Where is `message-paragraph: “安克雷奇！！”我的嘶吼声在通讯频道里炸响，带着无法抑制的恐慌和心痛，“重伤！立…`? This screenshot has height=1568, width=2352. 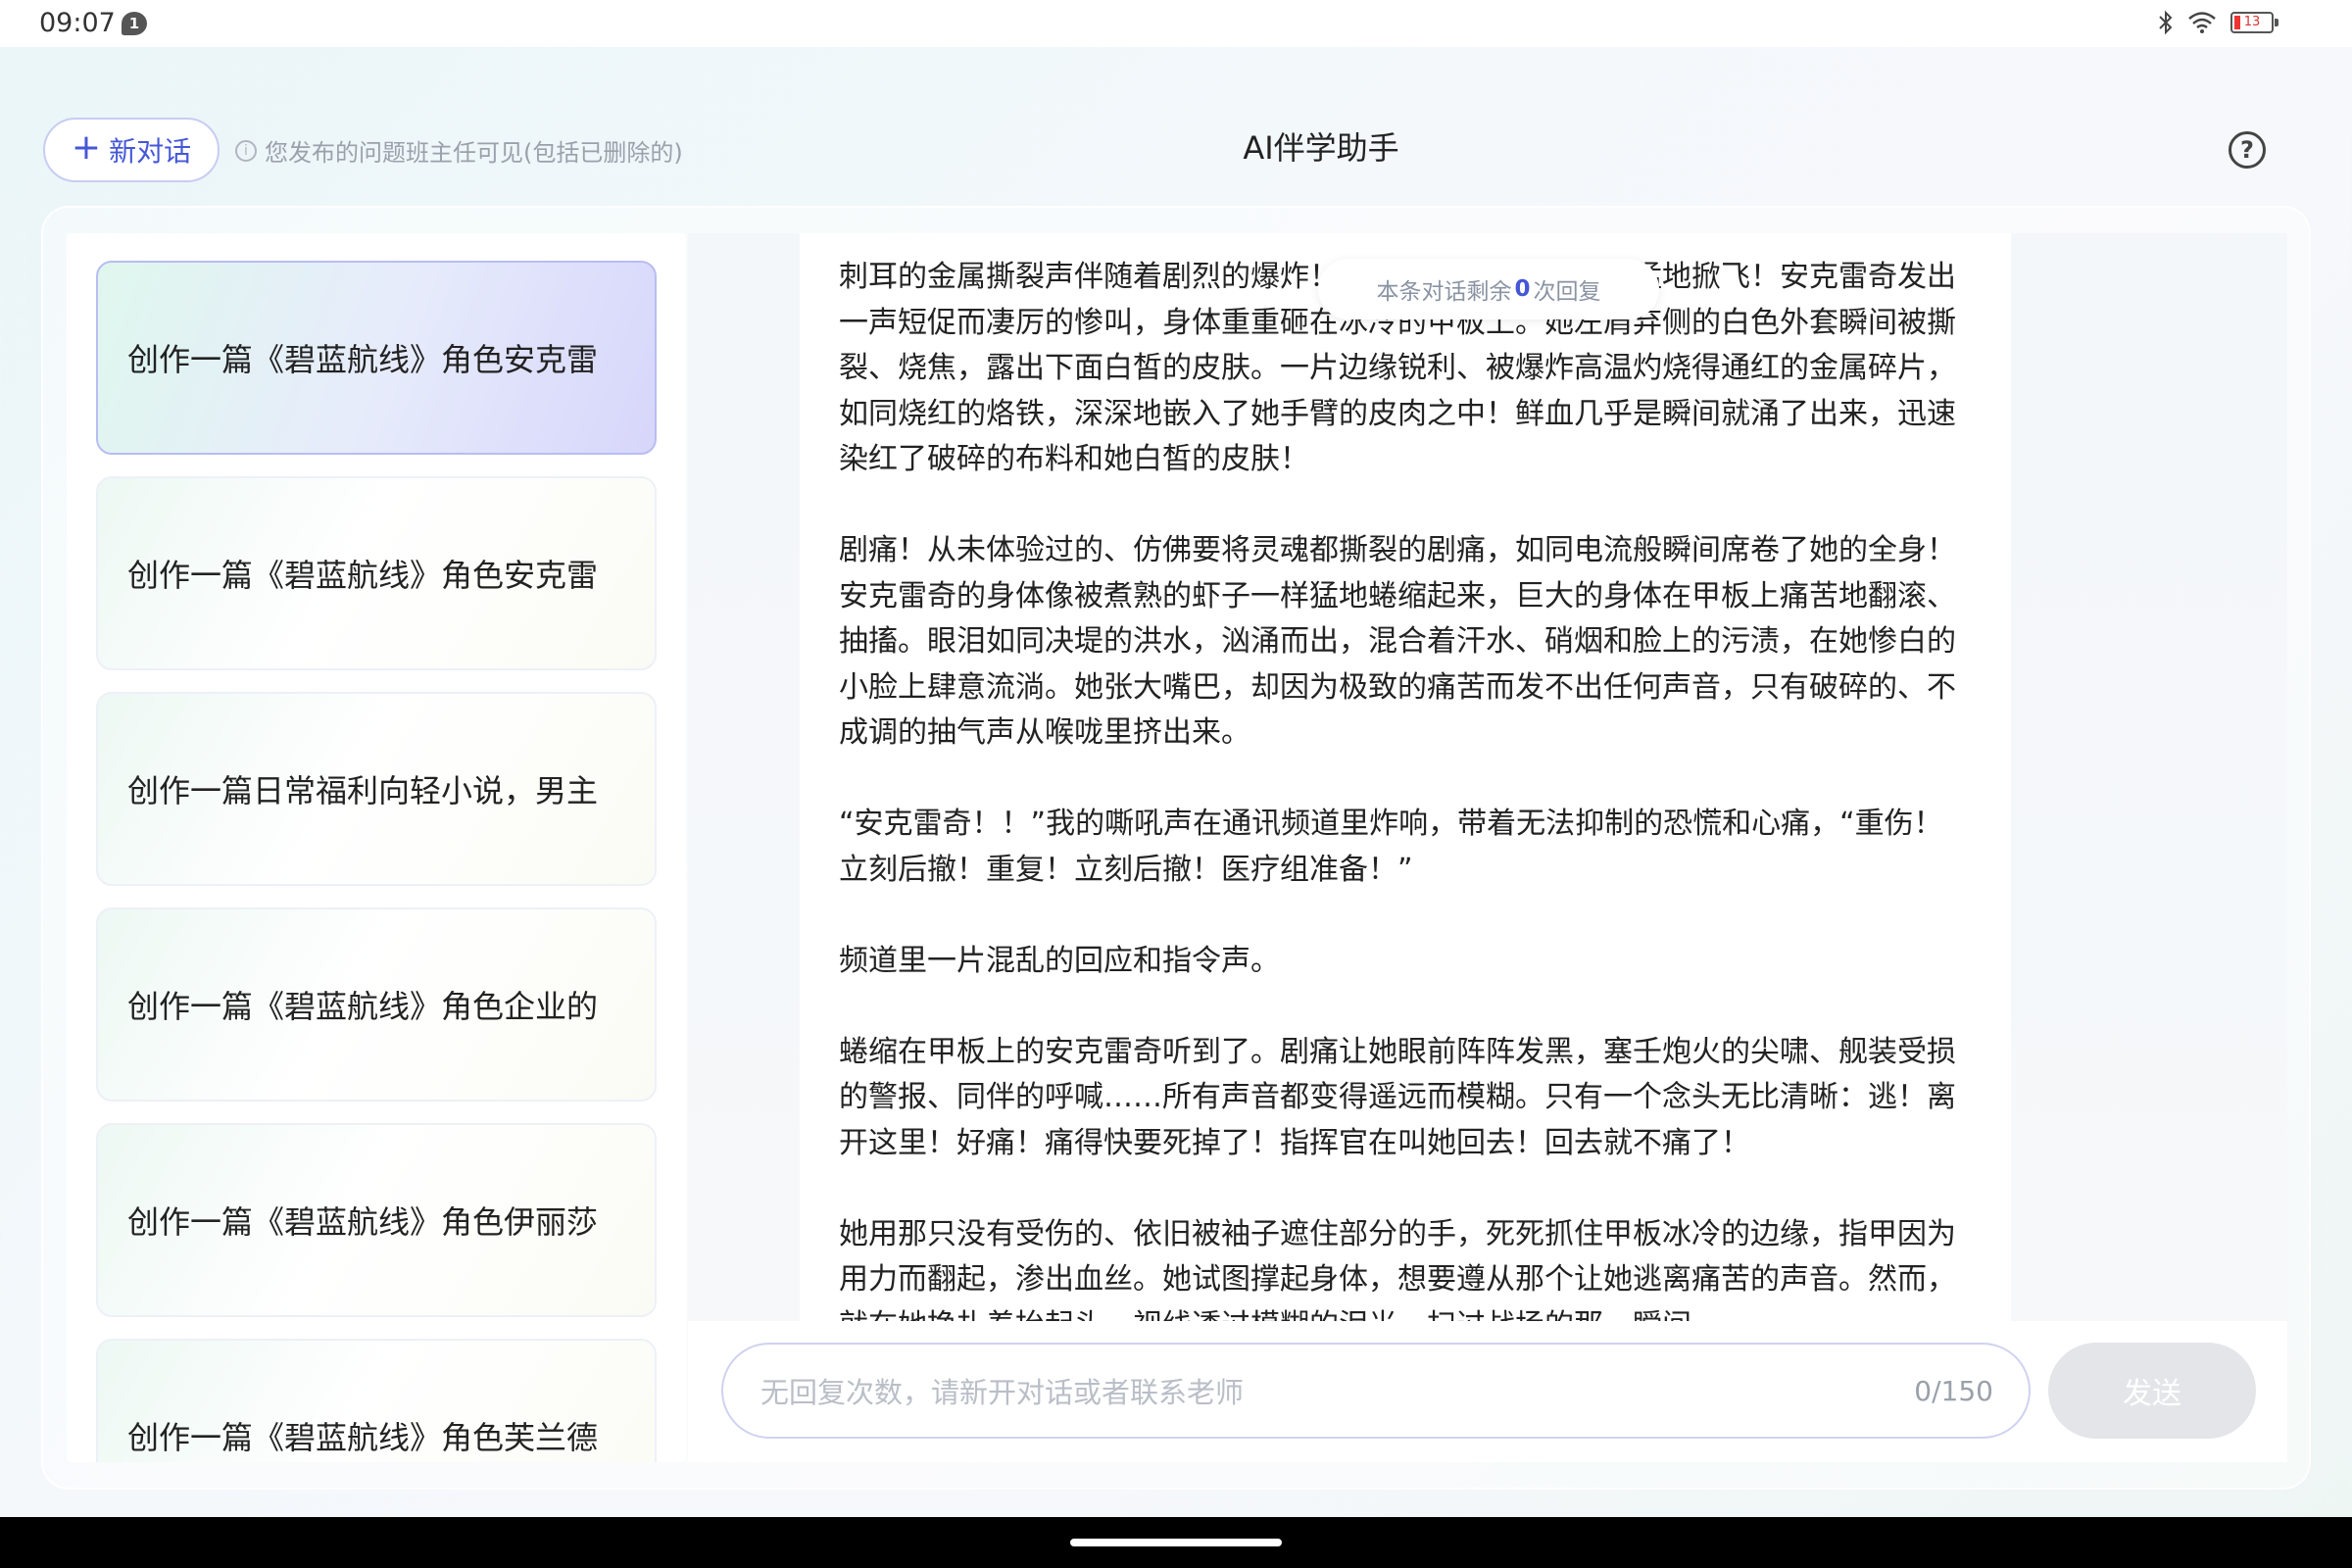
message-paragraph: “安克雷奇！！”我的嘶吼声在通讯频道里炸响，带着无法抑制的恐慌和心痛，“重伤！立… is located at coordinates (1391, 847).